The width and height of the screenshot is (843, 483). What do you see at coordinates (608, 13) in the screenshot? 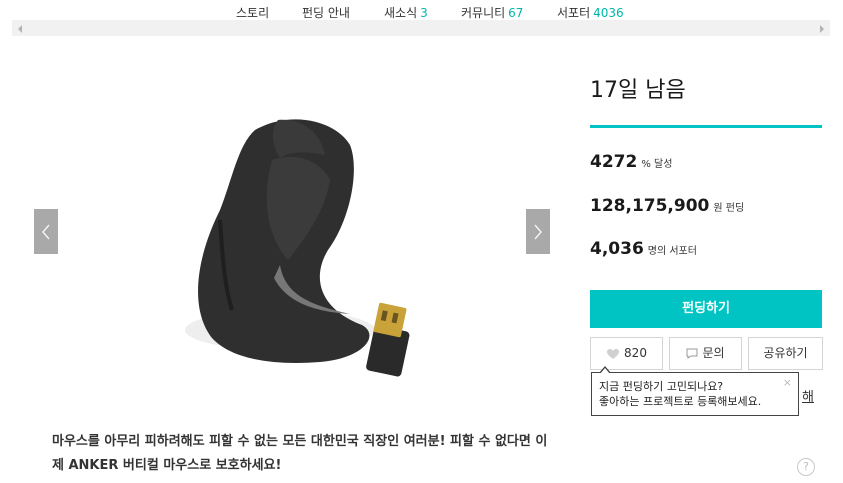
I see `tab-supporters-count: 4036` at bounding box center [608, 13].